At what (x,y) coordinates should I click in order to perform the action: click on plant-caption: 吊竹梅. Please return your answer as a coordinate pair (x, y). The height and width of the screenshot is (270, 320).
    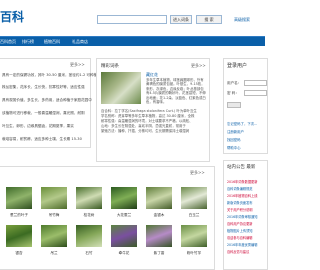
    Looking at the image, I should click on (54, 215).